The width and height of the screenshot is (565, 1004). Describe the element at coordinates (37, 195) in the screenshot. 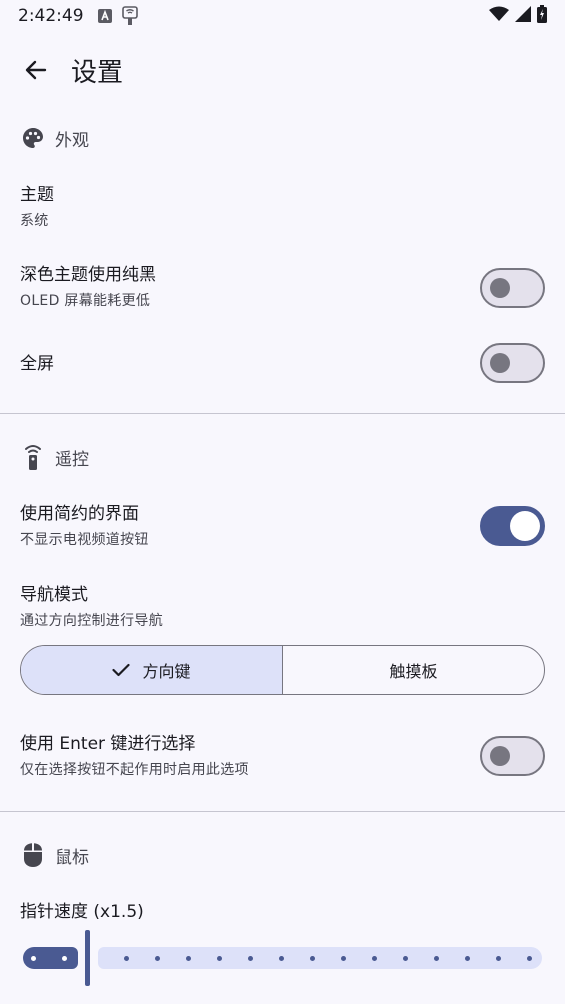

I see `setting-title: 主题` at that location.